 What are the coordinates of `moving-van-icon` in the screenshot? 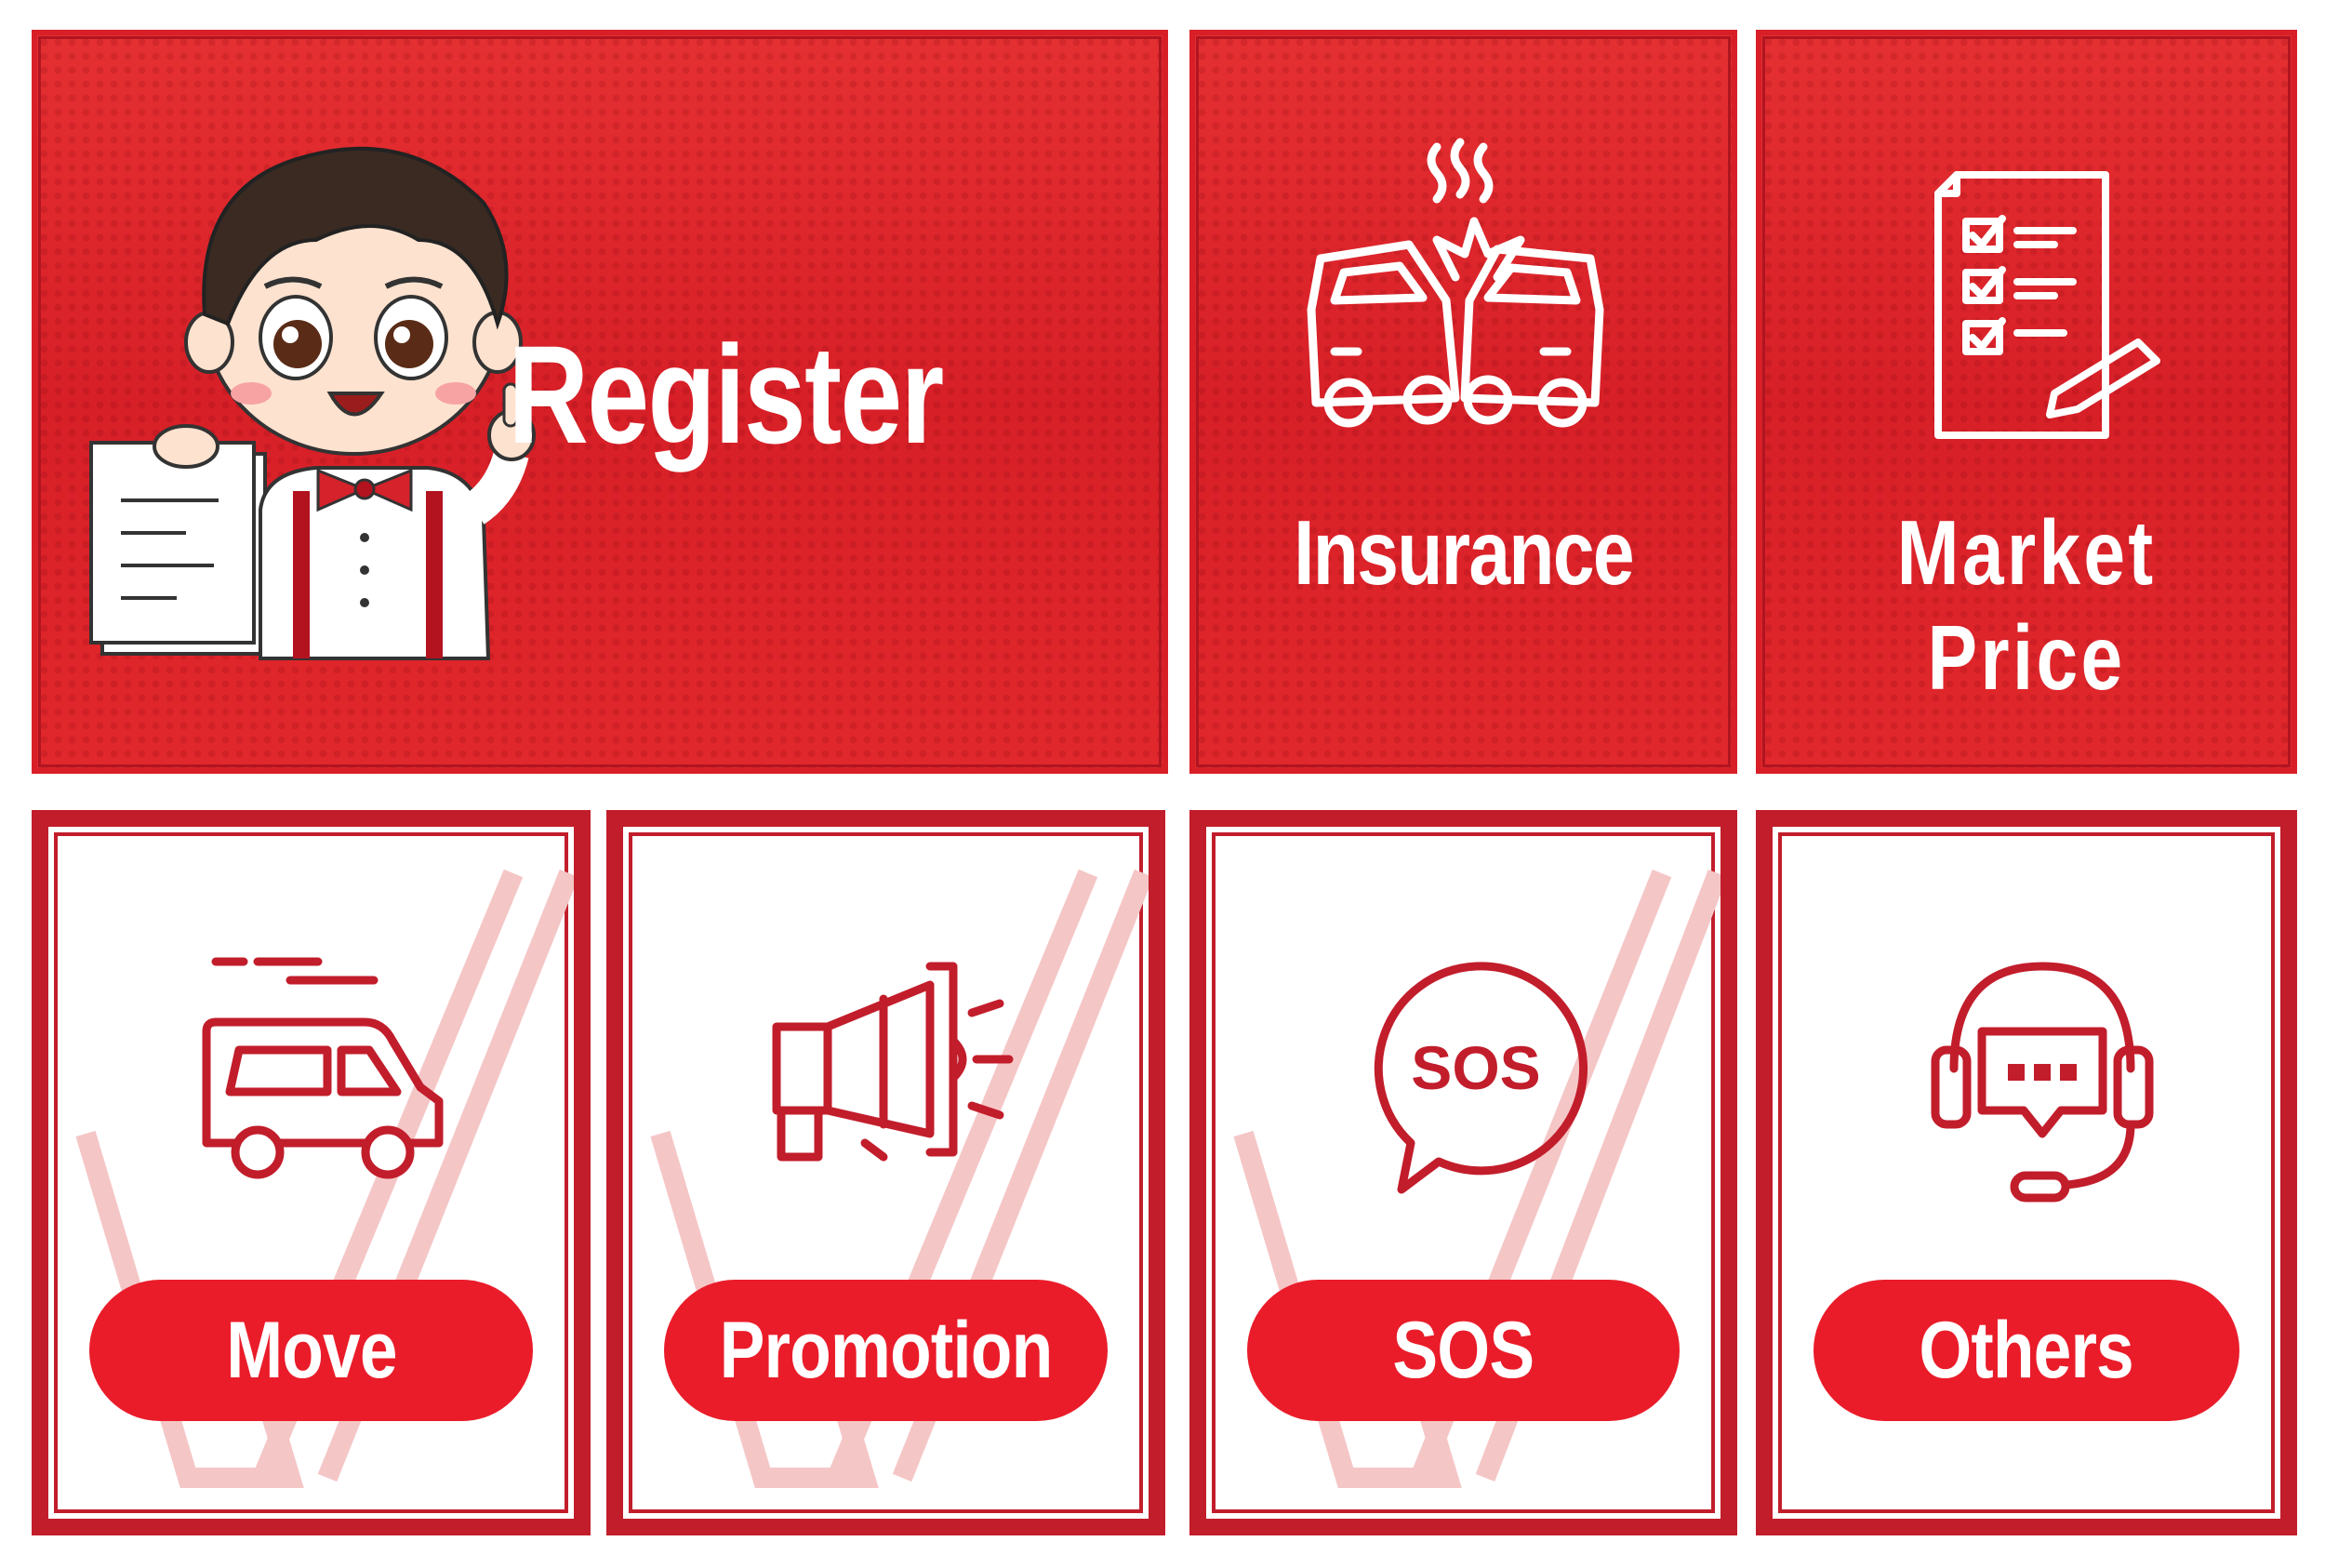 It's located at (323, 1068).